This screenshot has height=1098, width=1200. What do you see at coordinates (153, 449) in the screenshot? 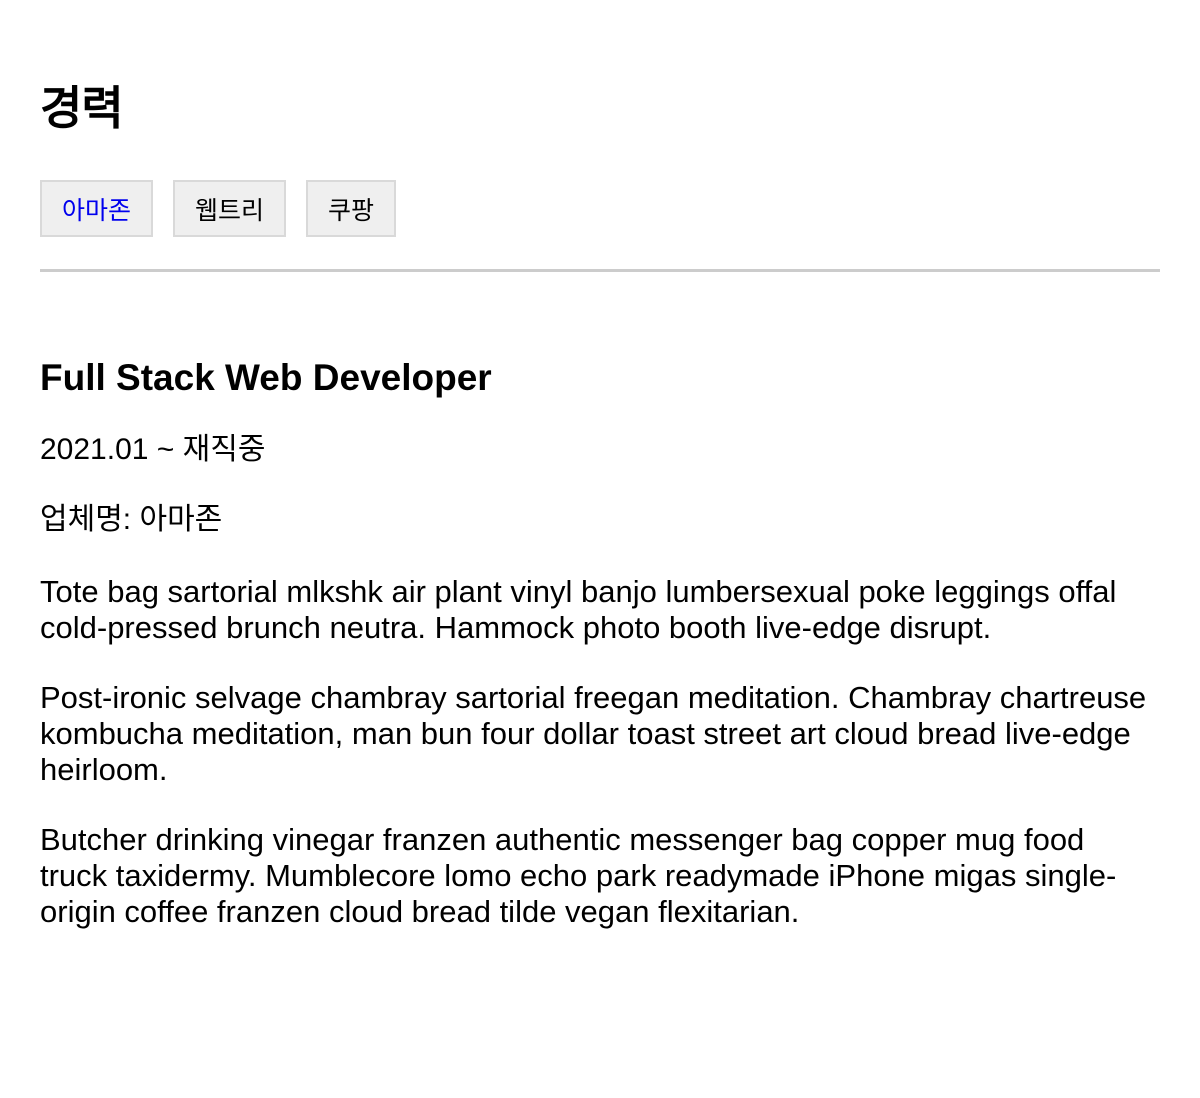
I see `job-period: 2021.01 ~ 재직중` at bounding box center [153, 449].